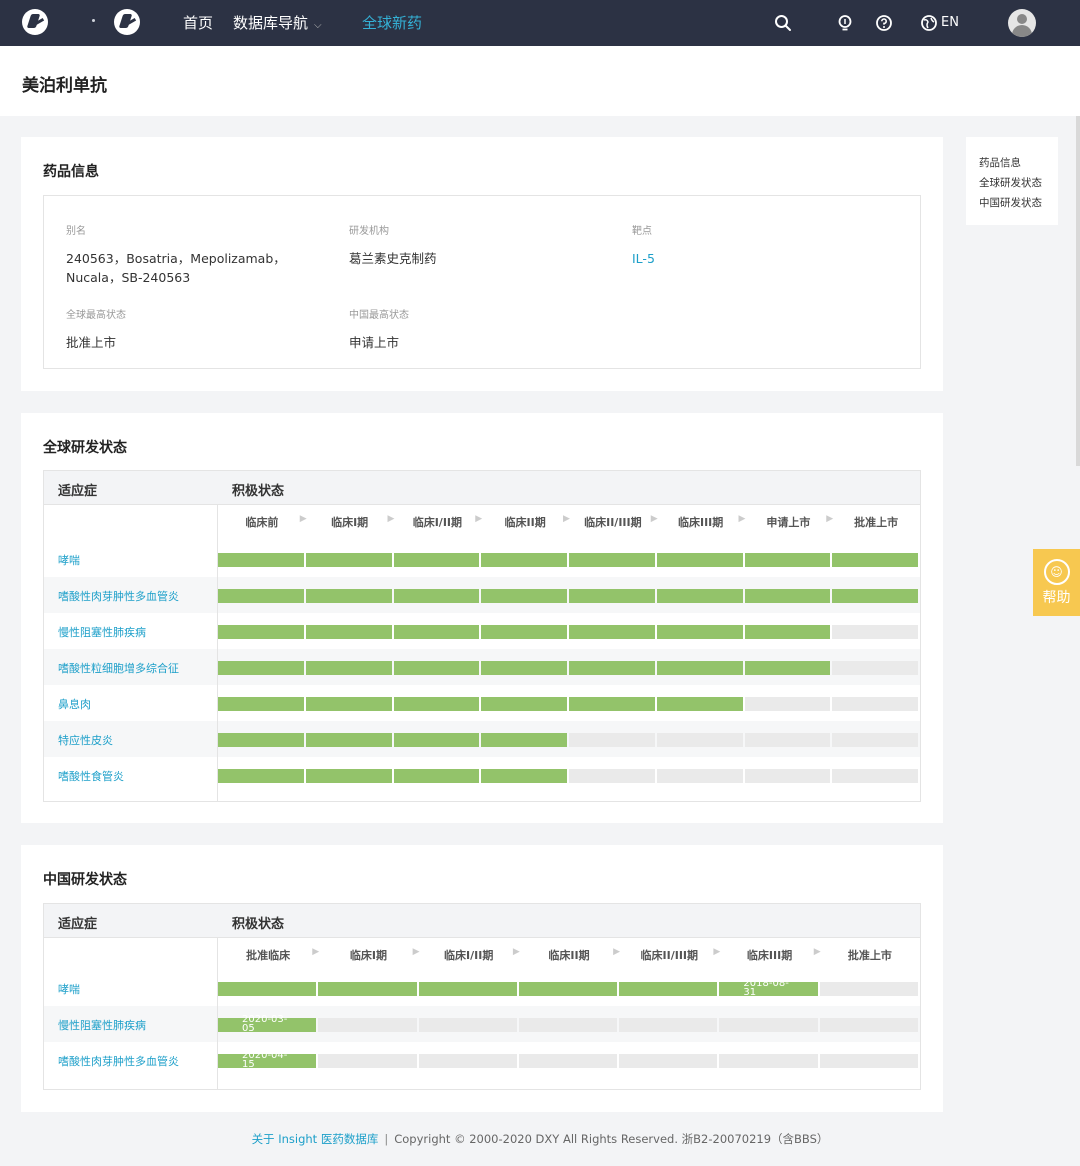 This screenshot has height=1166, width=1080. I want to click on stage-label: 申请上市, so click(788, 522).